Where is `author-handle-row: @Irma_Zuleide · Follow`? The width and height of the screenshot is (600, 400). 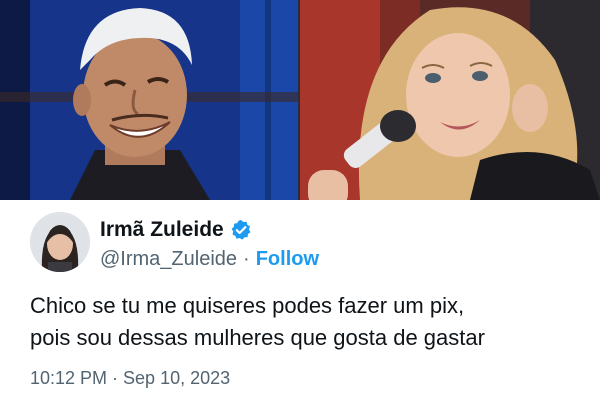
author-handle-row: @Irma_Zuleide · Follow is located at coordinates (209, 259).